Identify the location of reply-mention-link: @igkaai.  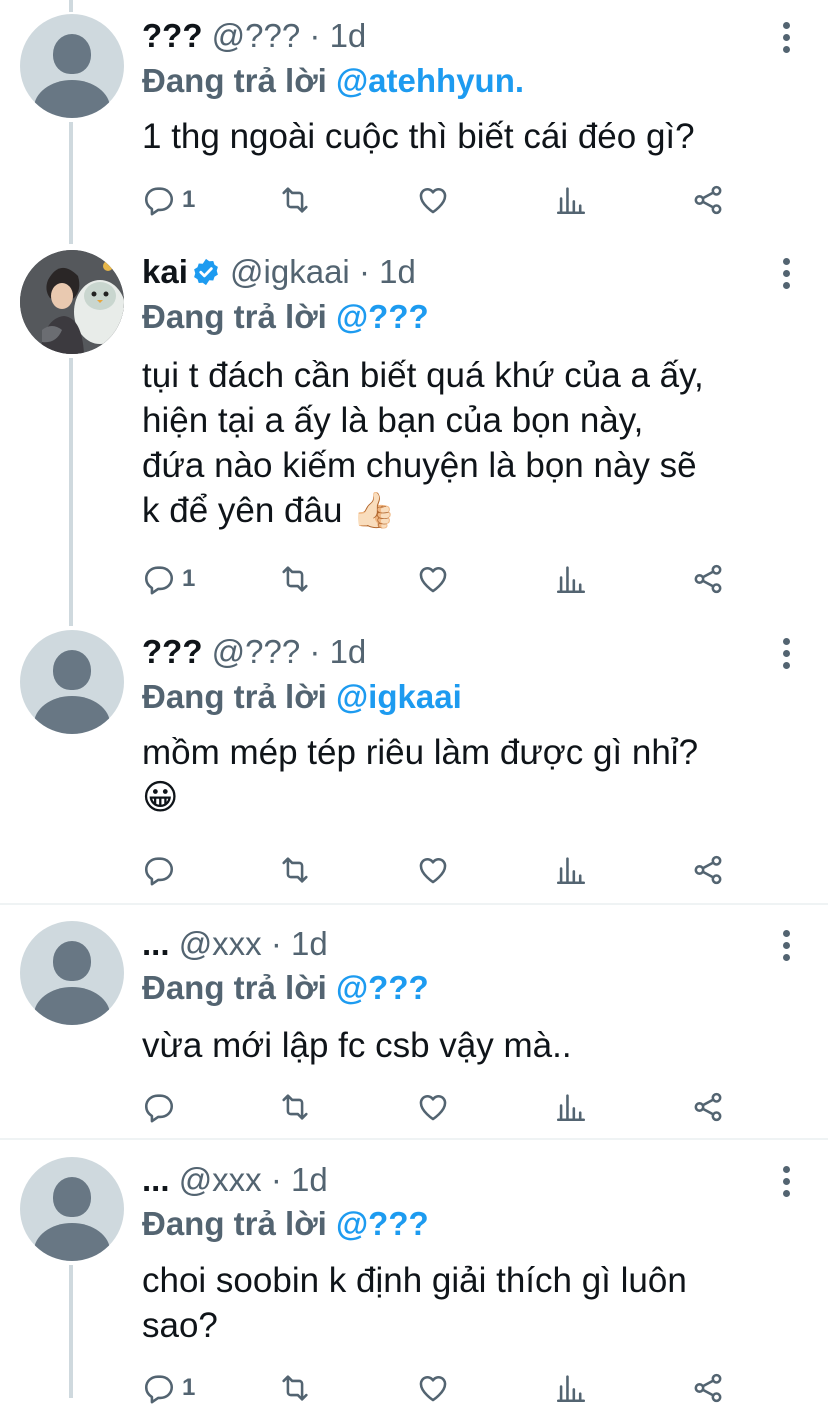
(399, 696).